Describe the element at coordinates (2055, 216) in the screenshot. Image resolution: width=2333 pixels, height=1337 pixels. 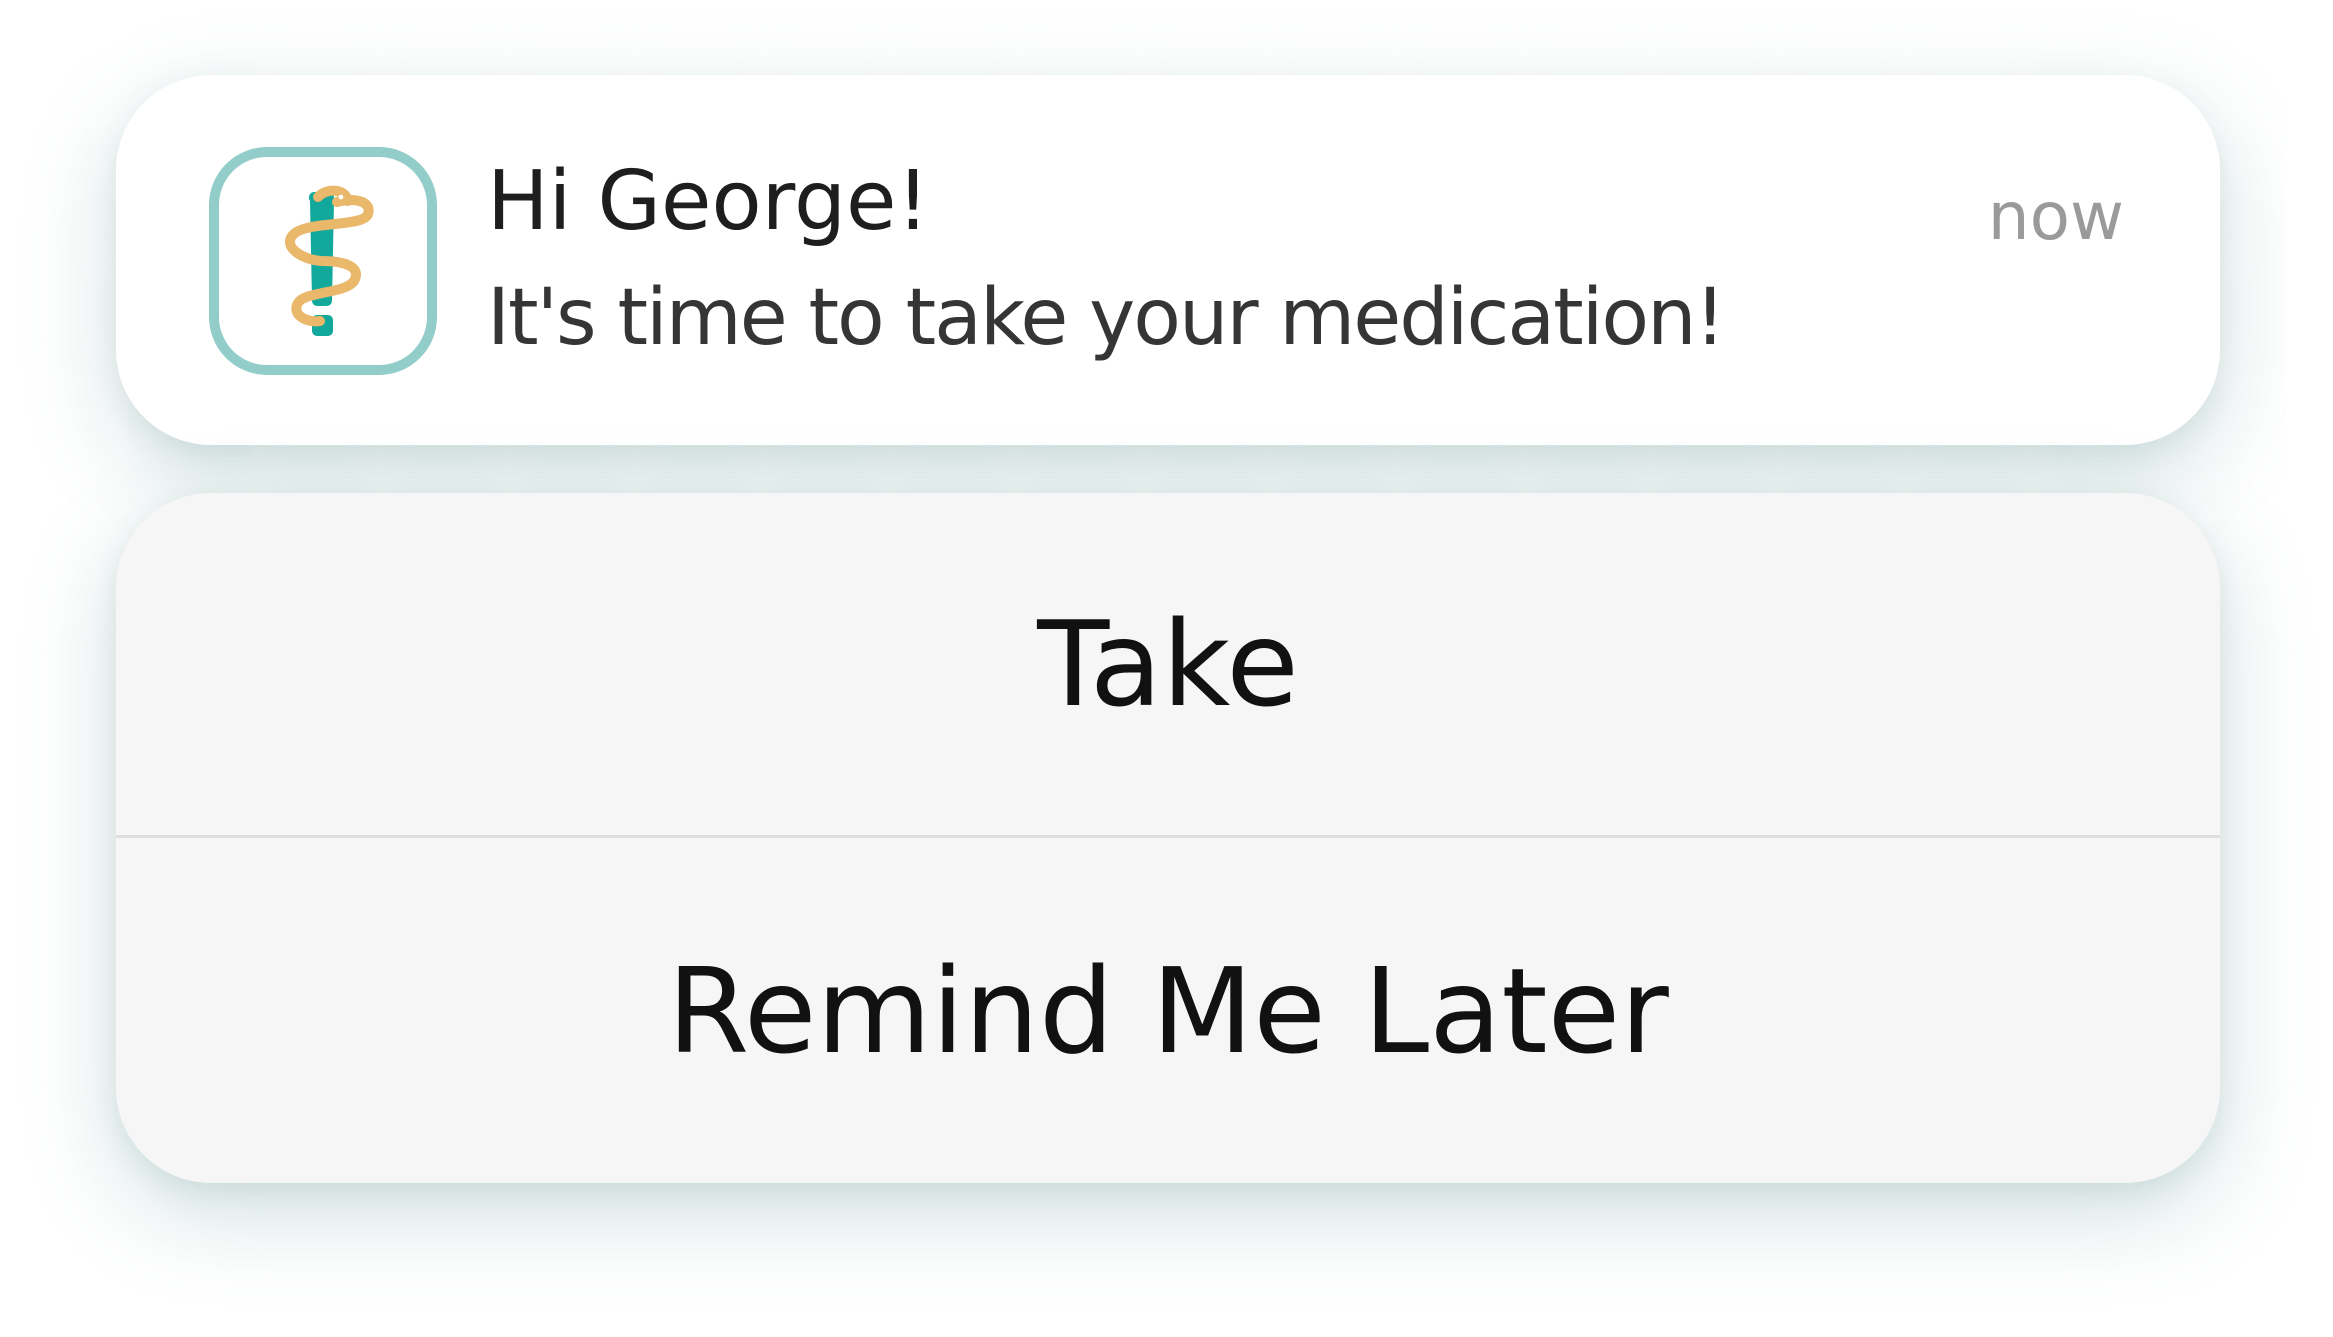
I see `notification-timestamp: now` at that location.